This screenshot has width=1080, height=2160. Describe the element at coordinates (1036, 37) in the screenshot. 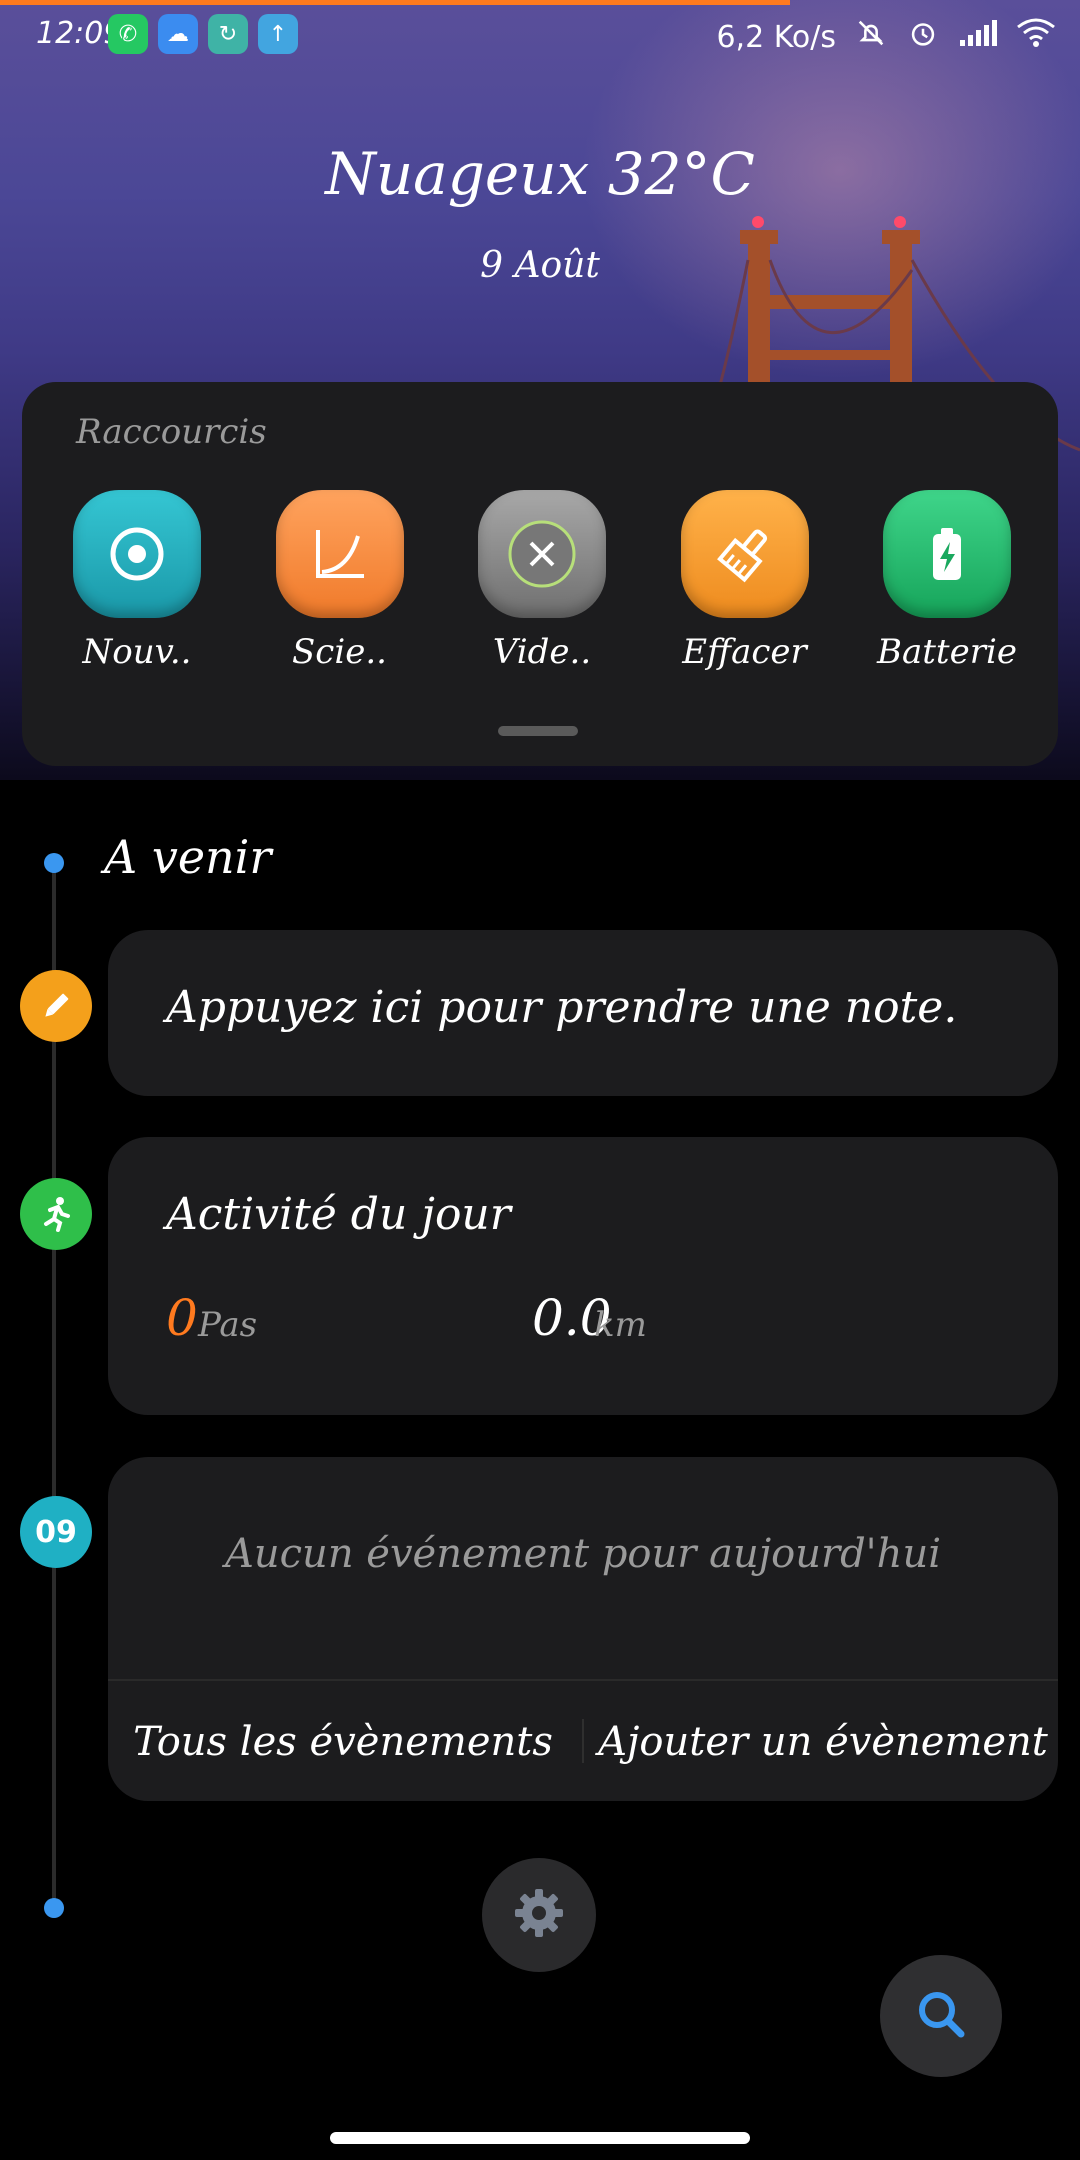

I see `wifi-icon` at that location.